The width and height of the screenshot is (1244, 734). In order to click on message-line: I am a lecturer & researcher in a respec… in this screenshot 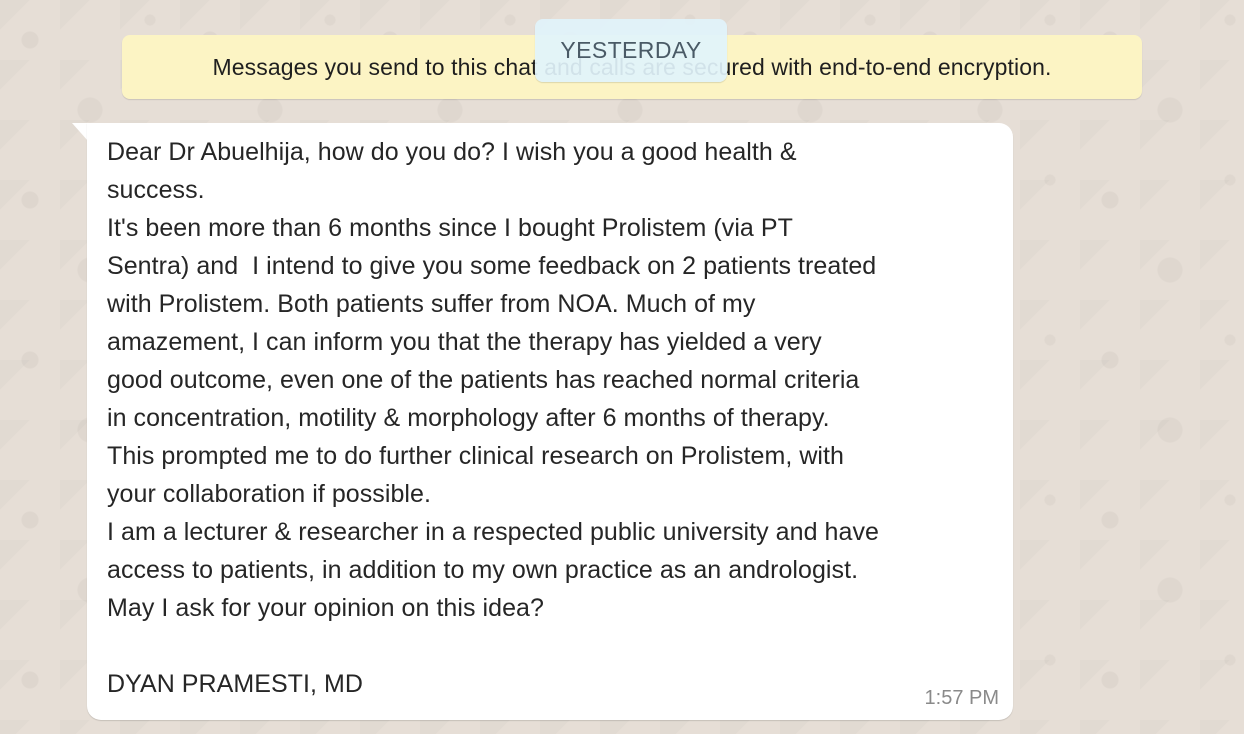, I will do `click(493, 532)`.